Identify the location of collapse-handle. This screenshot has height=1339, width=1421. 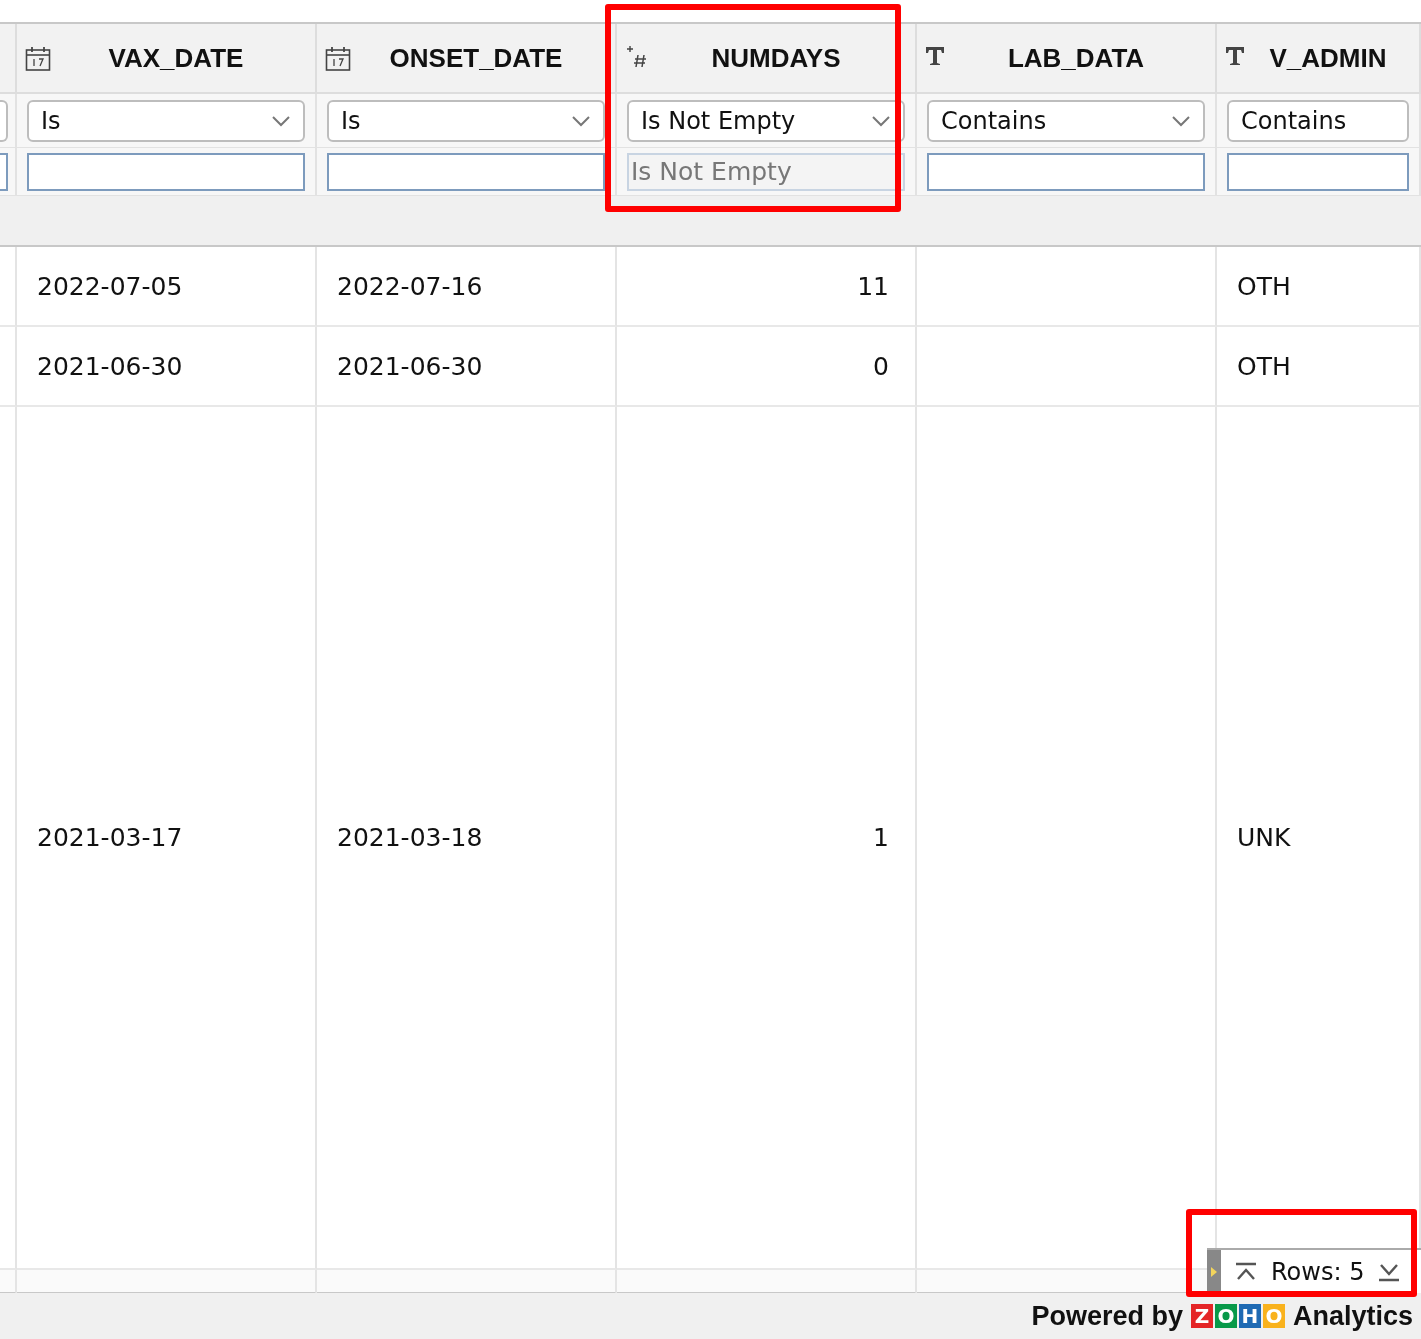
(1214, 1271).